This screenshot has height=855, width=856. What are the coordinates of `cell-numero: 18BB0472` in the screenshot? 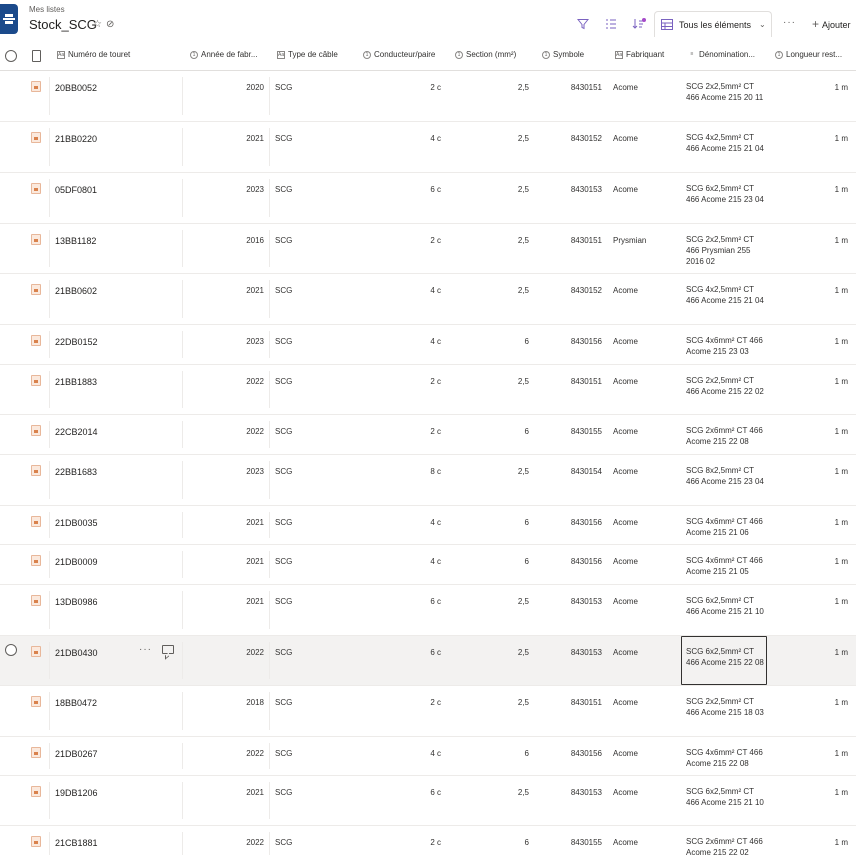 It's located at (76, 703).